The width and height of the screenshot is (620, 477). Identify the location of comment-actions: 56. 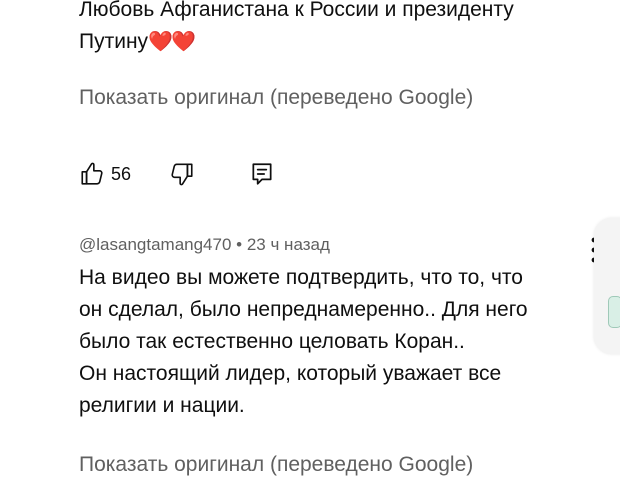
(189, 174).